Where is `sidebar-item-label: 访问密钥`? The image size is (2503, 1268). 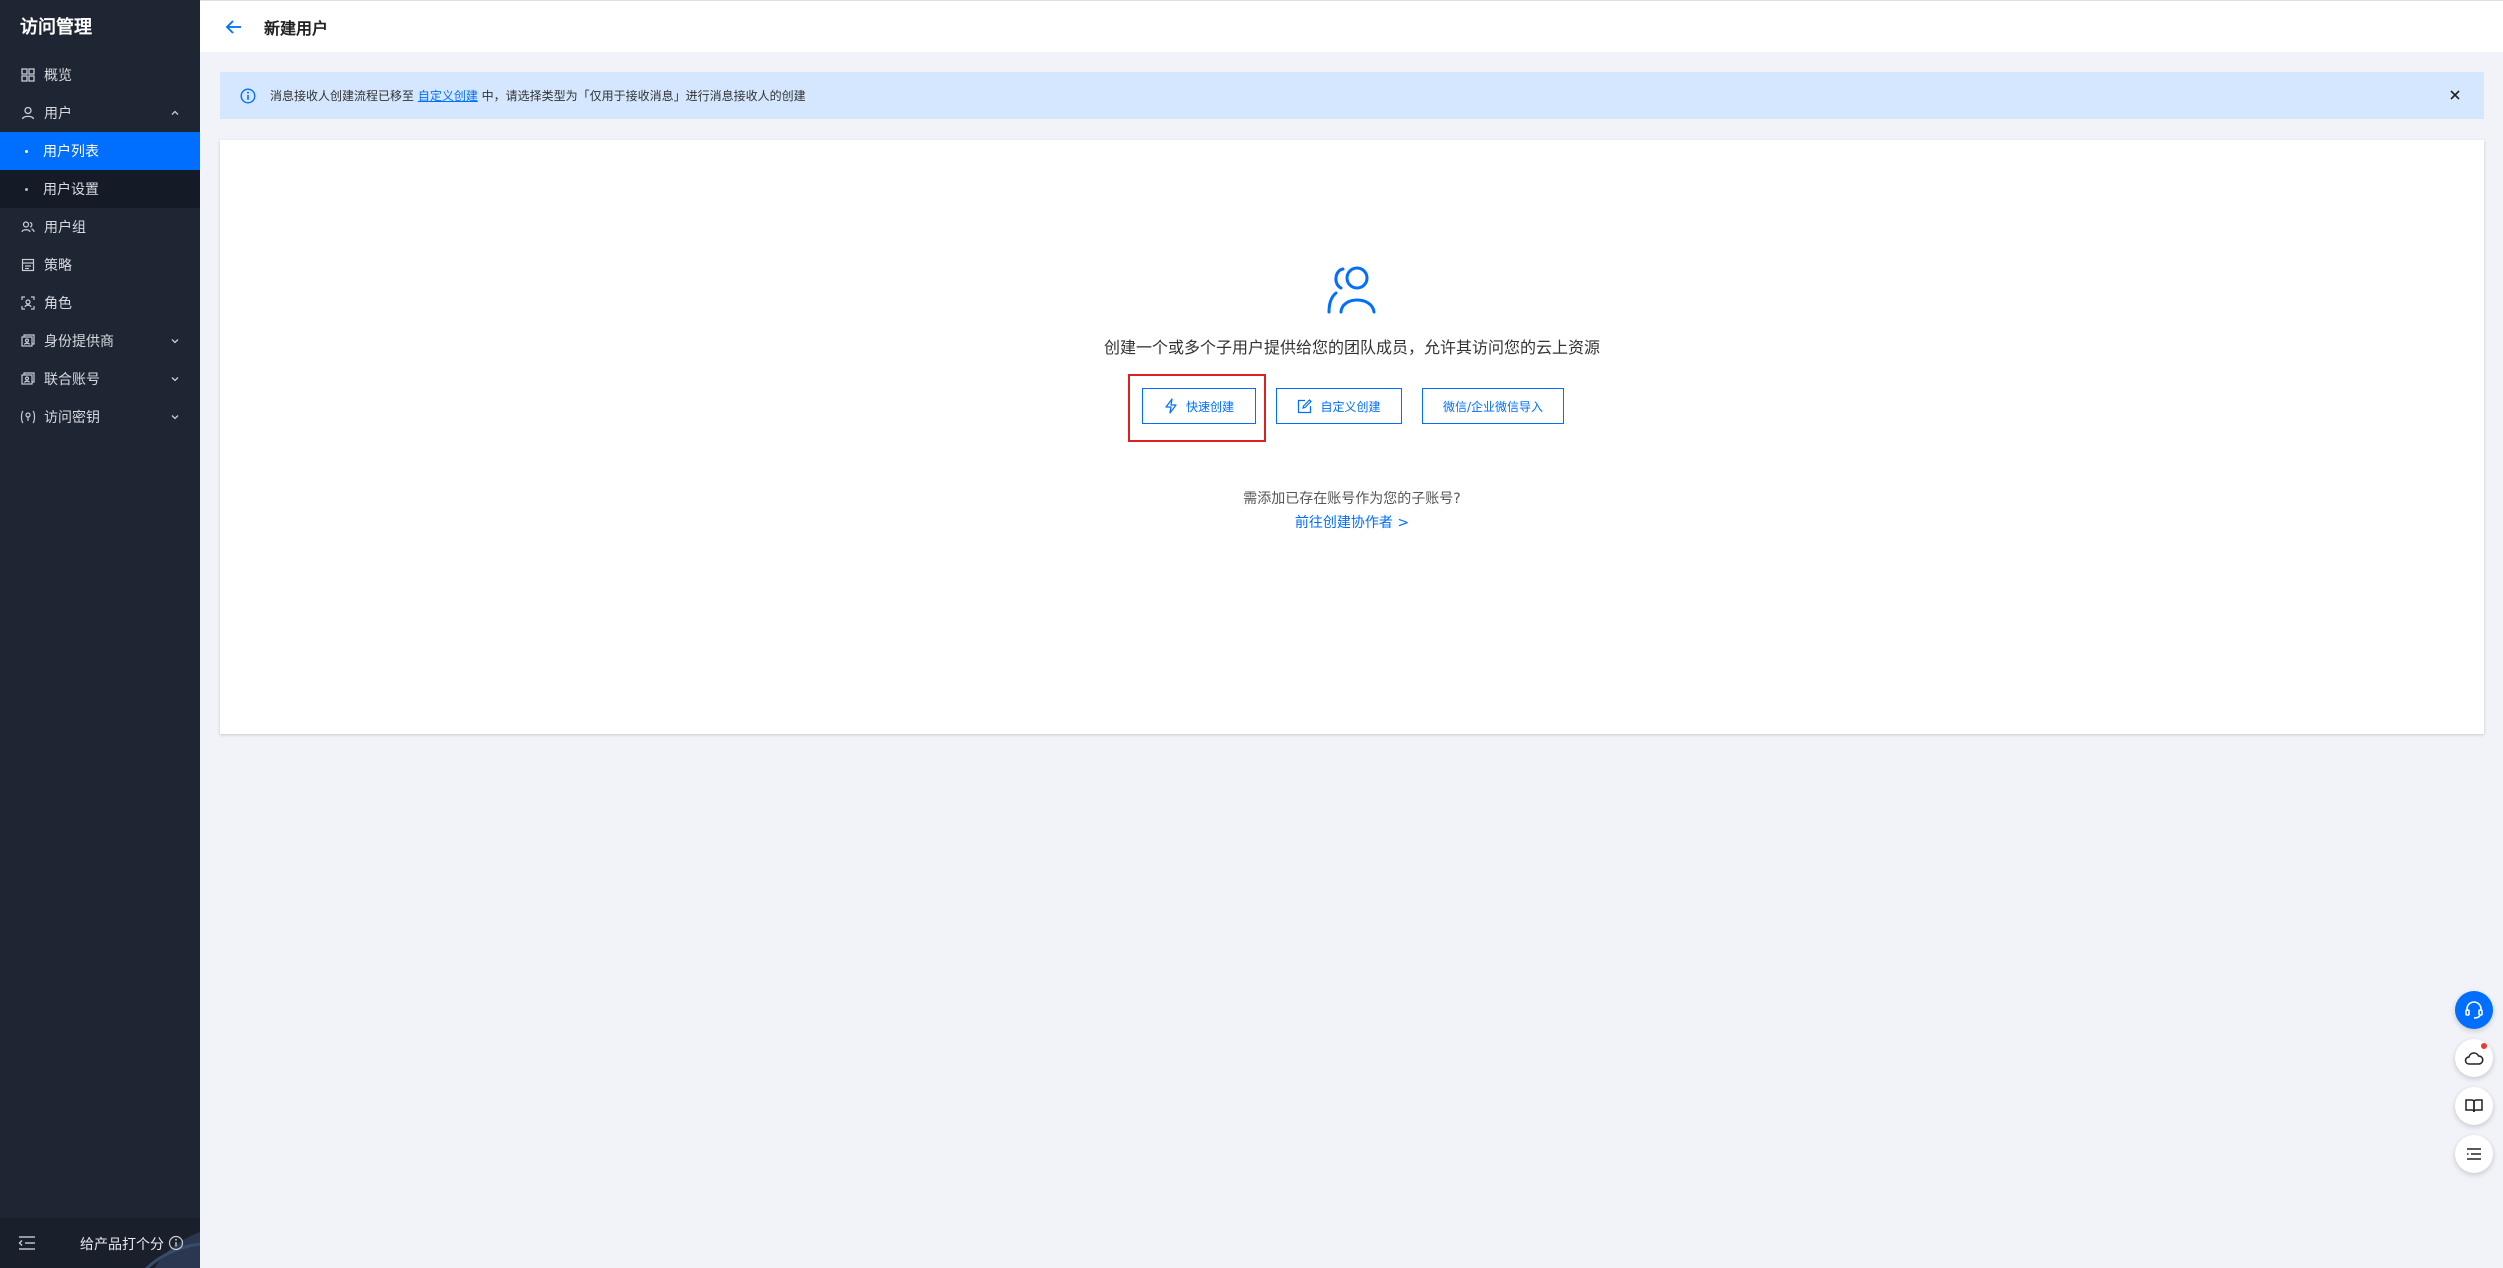 sidebar-item-label: 访问密钥 is located at coordinates (72, 418).